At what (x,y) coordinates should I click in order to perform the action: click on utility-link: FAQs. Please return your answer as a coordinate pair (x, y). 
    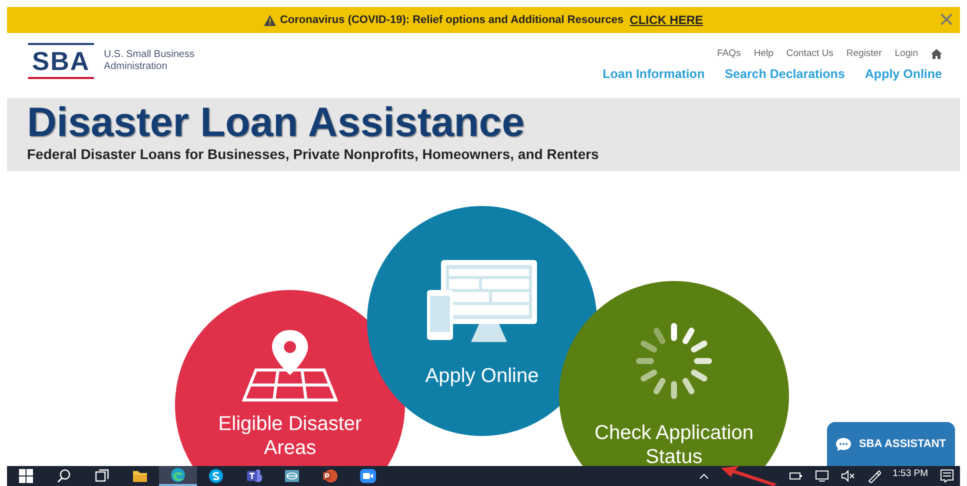
    Looking at the image, I should click on (729, 53).